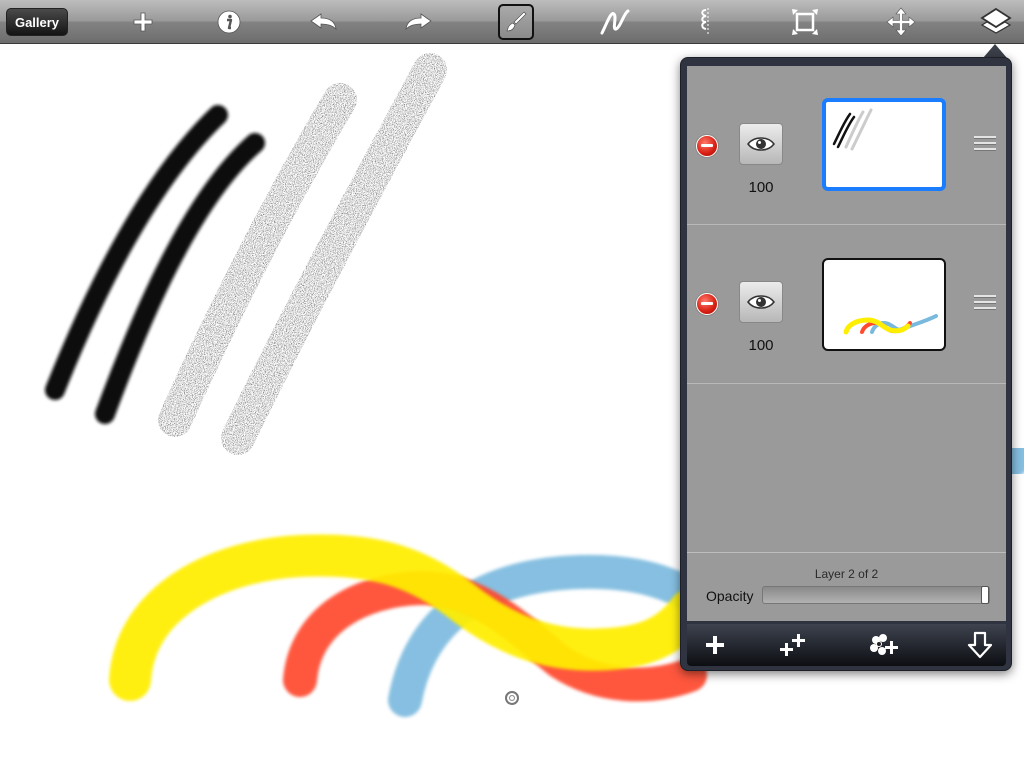 Image resolution: width=1024 pixels, height=768 pixels. I want to click on move-icon, so click(901, 22).